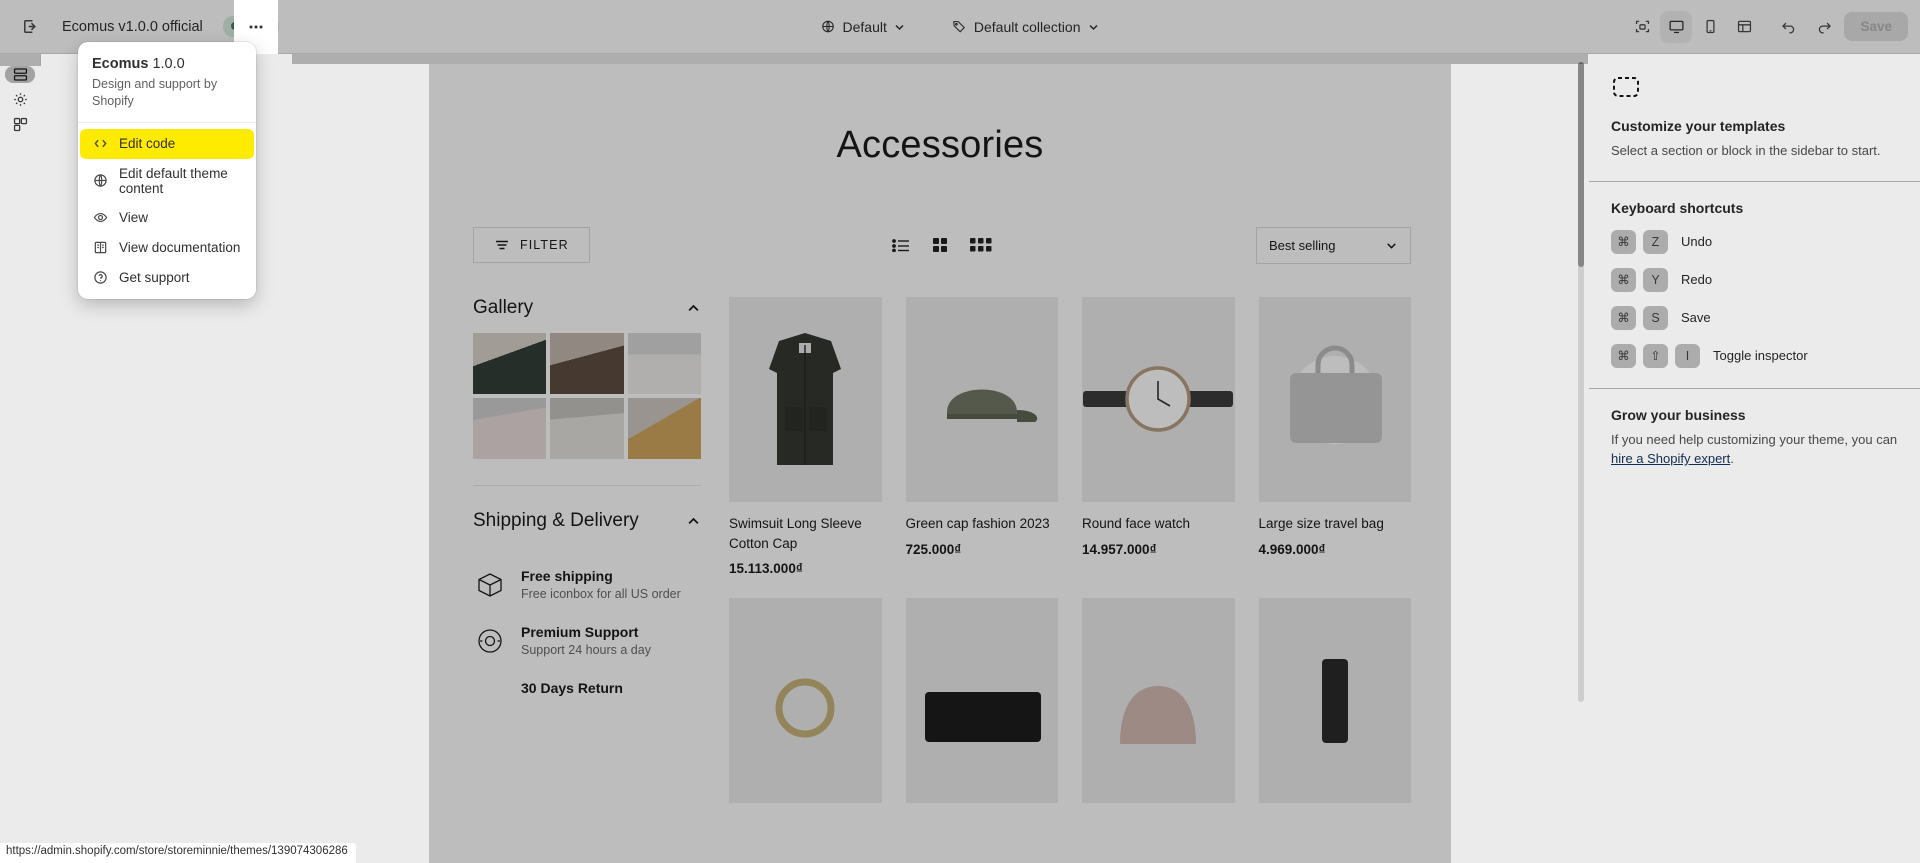 The width and height of the screenshot is (1920, 863). What do you see at coordinates (1136, 523) in the screenshot?
I see `product-name: Round face watch` at bounding box center [1136, 523].